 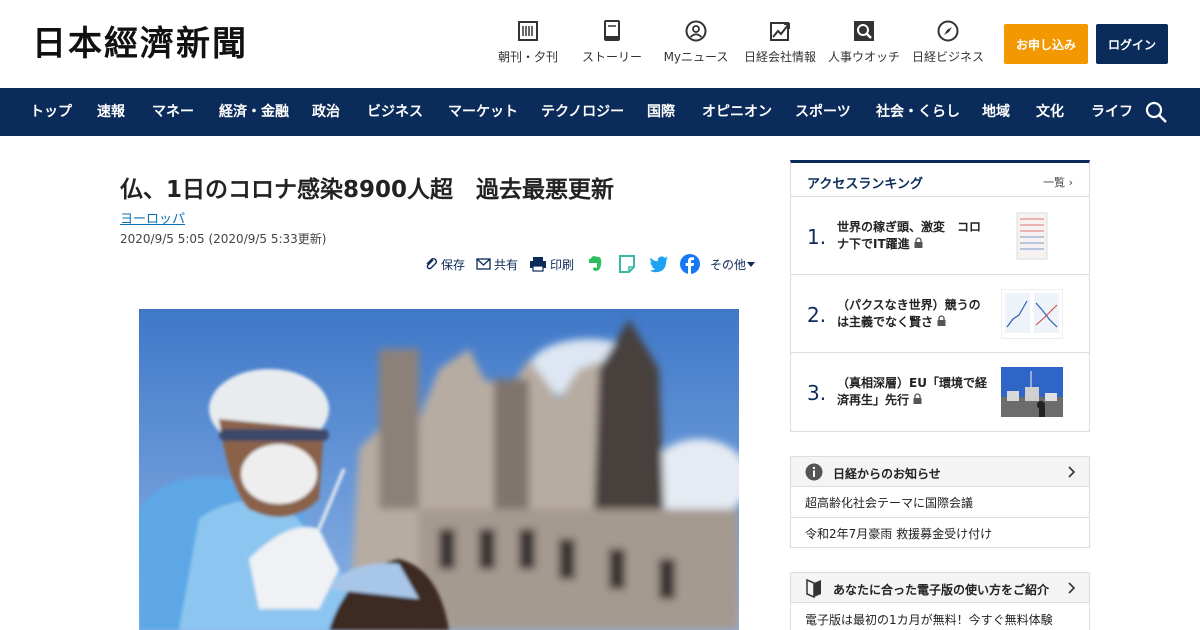 What do you see at coordinates (527, 57) in the screenshot?
I see `util-label: 朝刊・夕刊` at bounding box center [527, 57].